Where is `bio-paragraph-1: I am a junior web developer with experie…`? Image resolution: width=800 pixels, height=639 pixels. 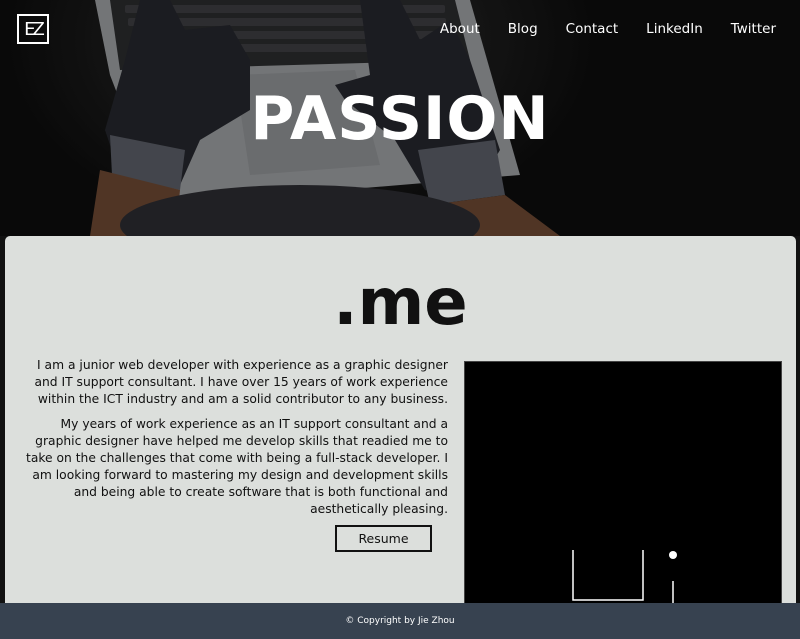 bio-paragraph-1: I am a junior web developer with experie… is located at coordinates (241, 382).